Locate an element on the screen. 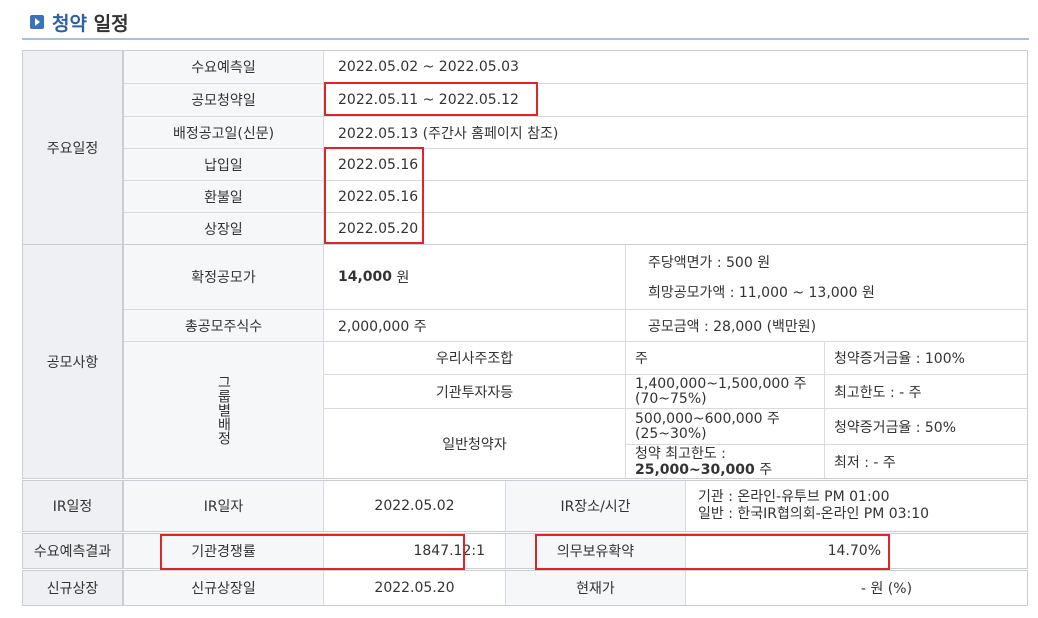 Image resolution: width=1038 pixels, height=618 pixels. group-name-employee: 우리사주조합 is located at coordinates (474, 359).